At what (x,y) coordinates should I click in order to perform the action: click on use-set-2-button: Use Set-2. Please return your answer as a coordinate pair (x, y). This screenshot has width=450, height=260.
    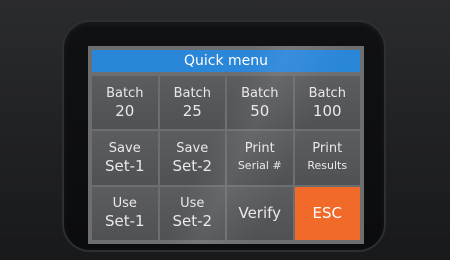
    Looking at the image, I should click on (192, 213).